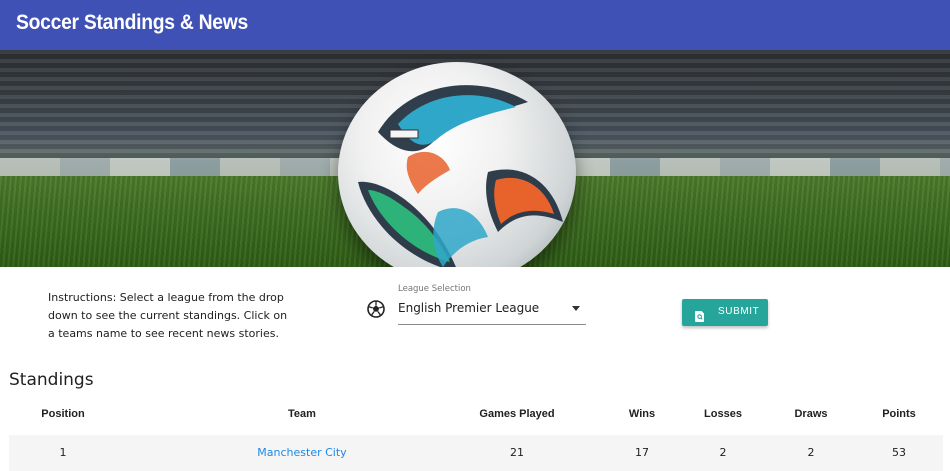 The height and width of the screenshot is (471, 950). What do you see at coordinates (63, 452) in the screenshot?
I see `cell-position: 1` at bounding box center [63, 452].